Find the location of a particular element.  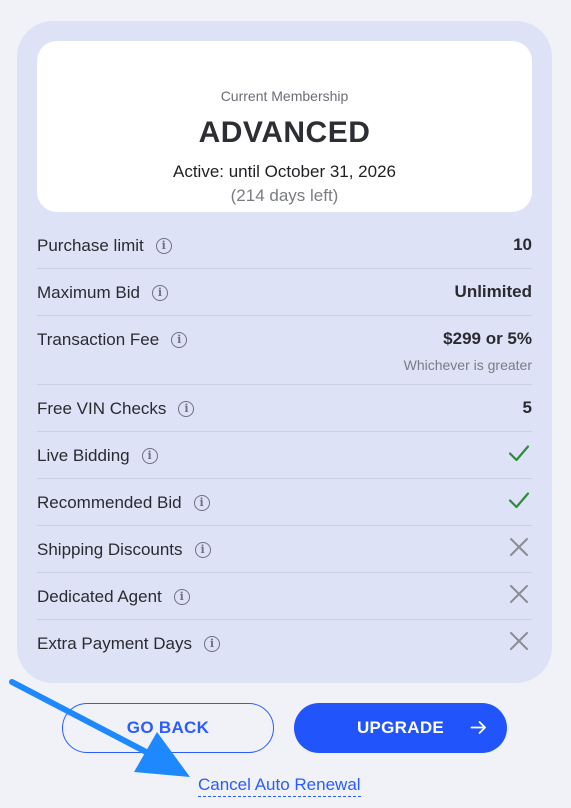

feature-label: Live Bidding is located at coordinates (83, 455).